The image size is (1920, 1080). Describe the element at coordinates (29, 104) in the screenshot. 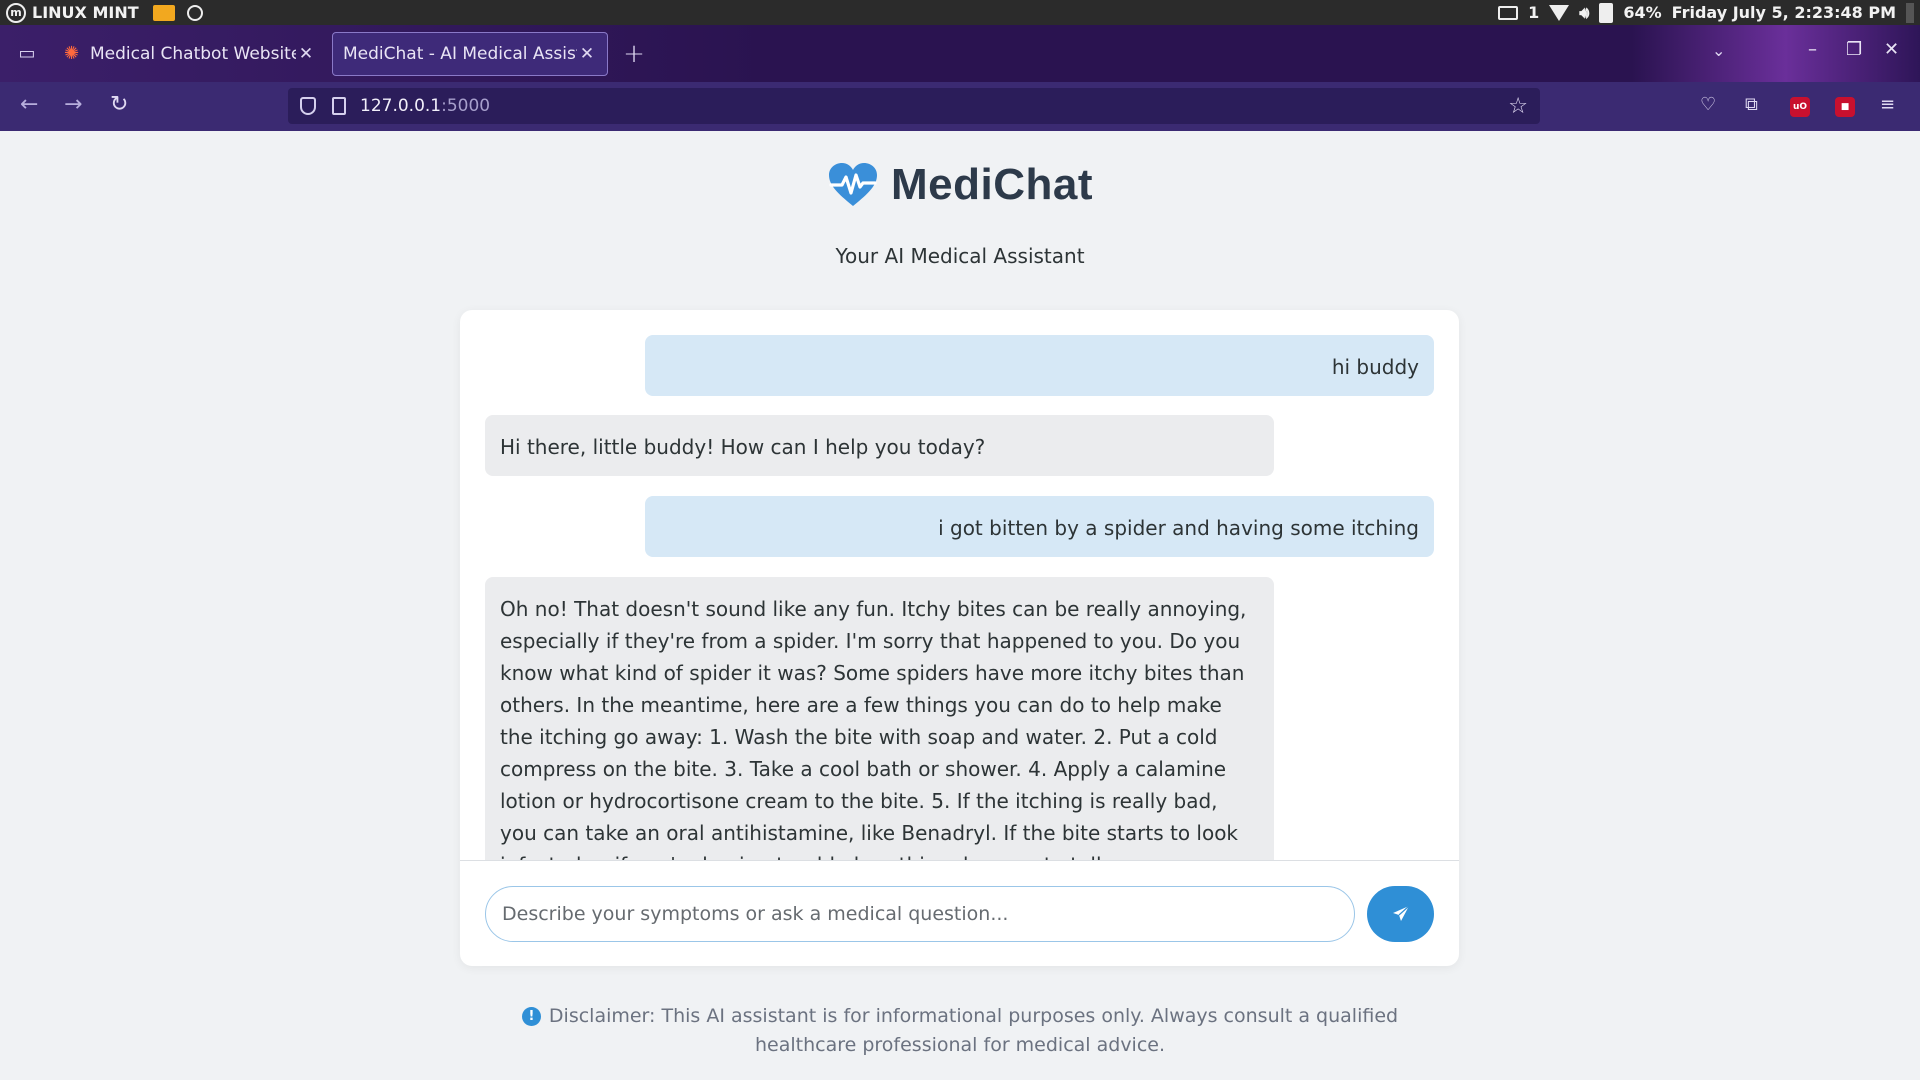

I see `back-arrow-icon: ←` at that location.